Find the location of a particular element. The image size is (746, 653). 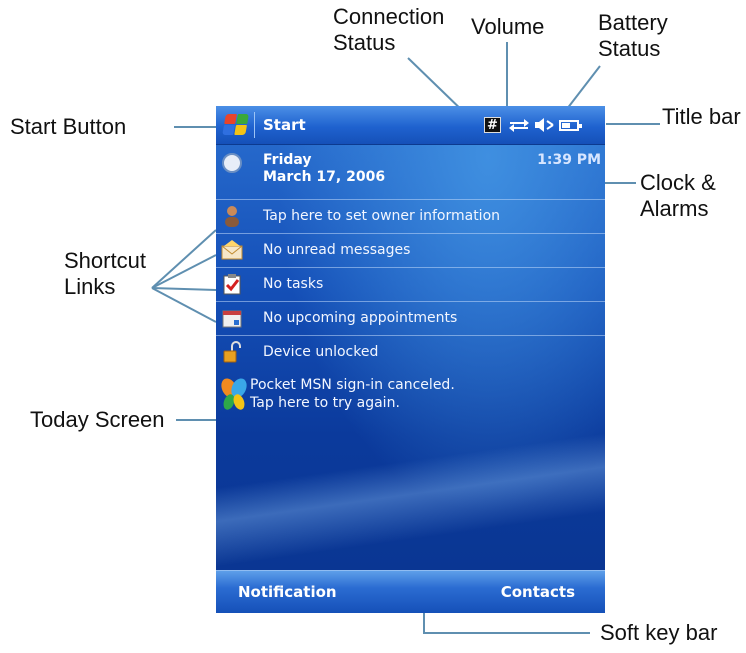

msn-line2: Tap here to try again. is located at coordinates (325, 403).